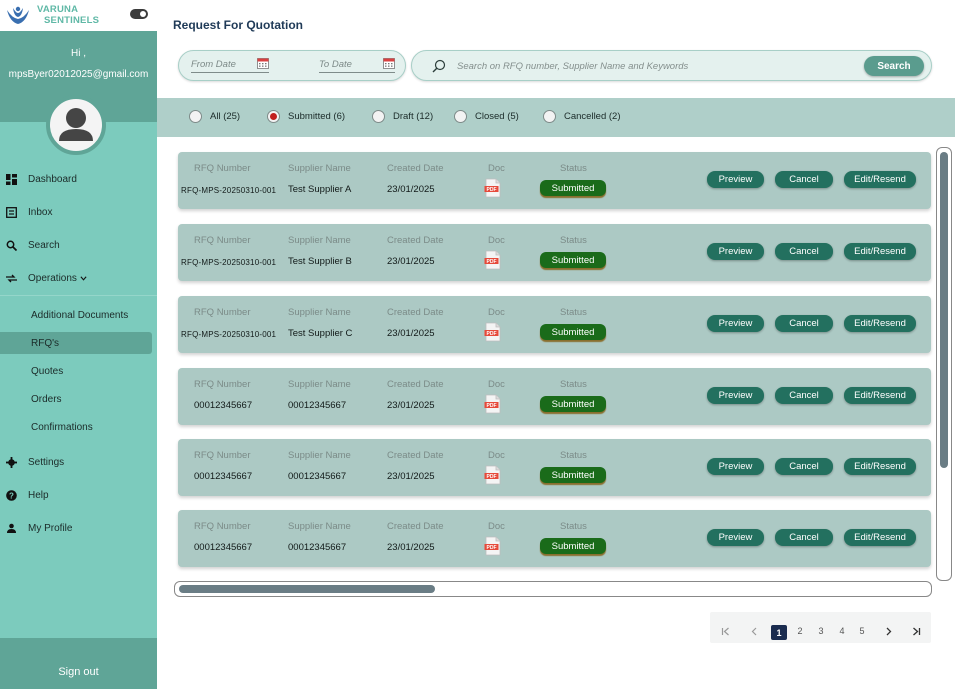 This screenshot has height=689, width=955. I want to click on sidebar-item-operations: Operations, so click(78, 278).